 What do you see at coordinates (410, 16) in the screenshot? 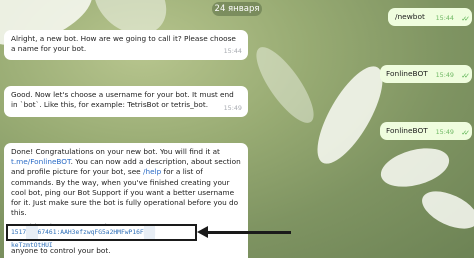
I see `message-text: /newbot` at bounding box center [410, 16].